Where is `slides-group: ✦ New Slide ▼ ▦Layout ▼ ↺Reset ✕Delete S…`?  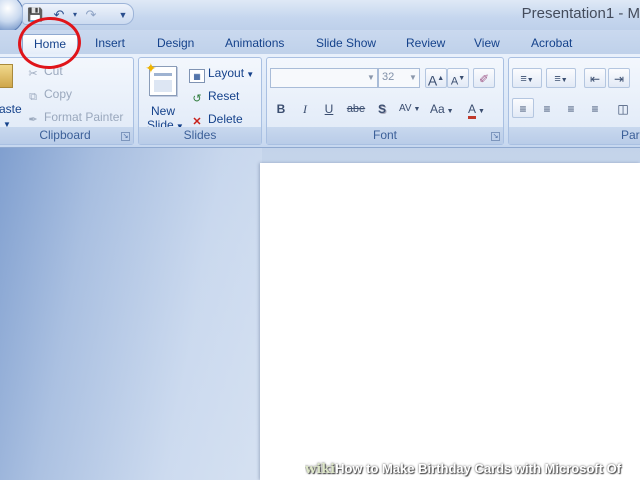 slides-group: ✦ New Slide ▼ ▦Layout ▼ ↺Reset ✕Delete S… is located at coordinates (200, 101).